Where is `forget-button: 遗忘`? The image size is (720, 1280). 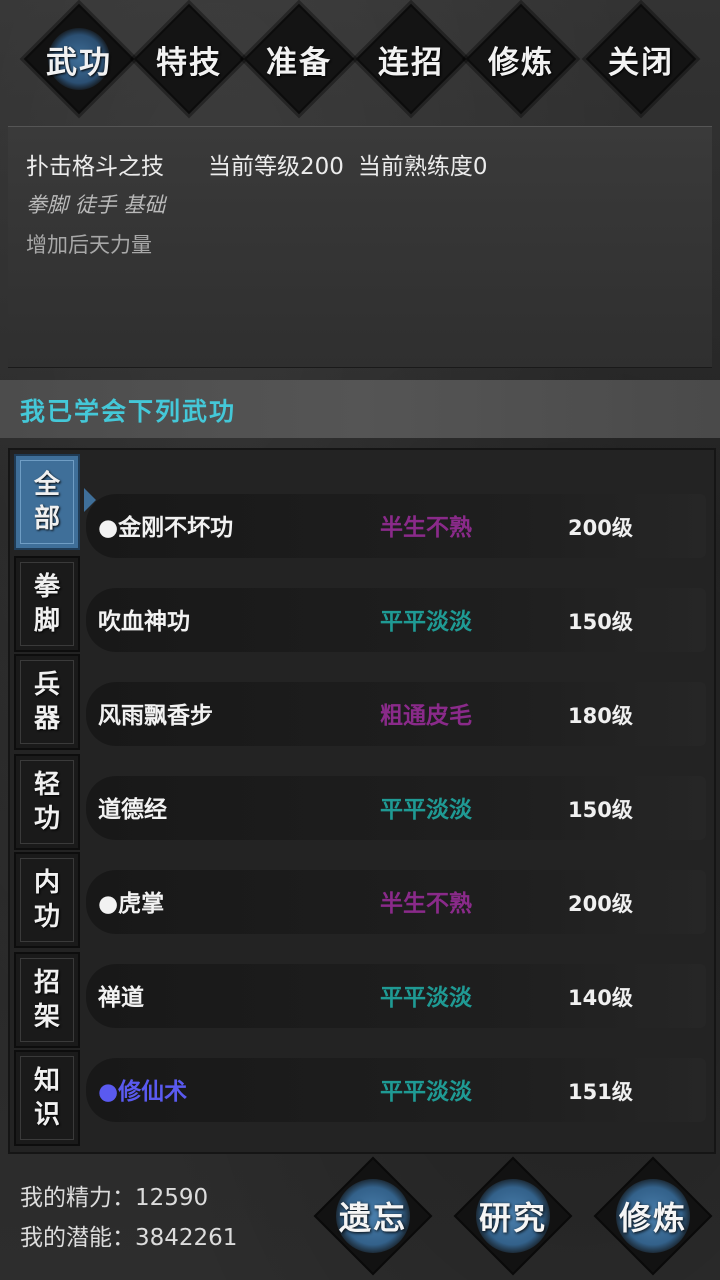
forget-button: 遗忘 is located at coordinates (373, 1216).